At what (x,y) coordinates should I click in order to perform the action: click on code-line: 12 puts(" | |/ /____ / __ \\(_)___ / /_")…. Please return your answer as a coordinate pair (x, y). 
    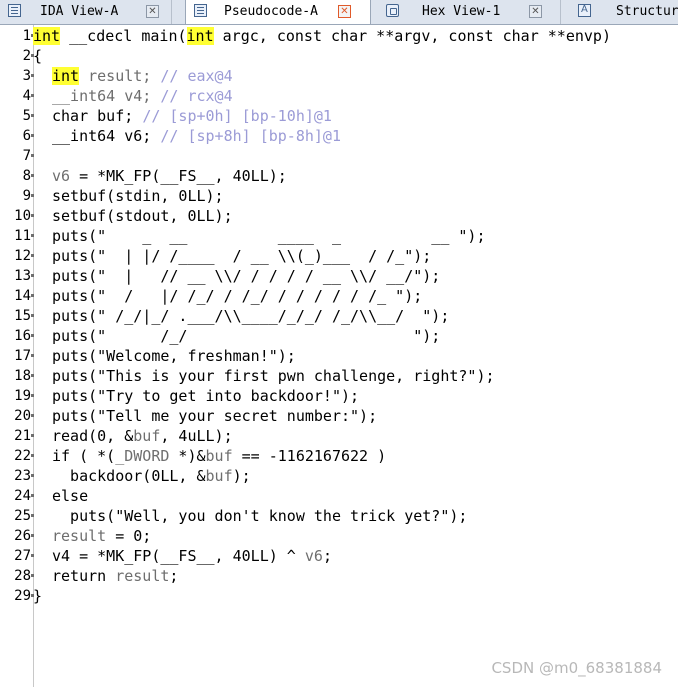
    Looking at the image, I should click on (339, 256).